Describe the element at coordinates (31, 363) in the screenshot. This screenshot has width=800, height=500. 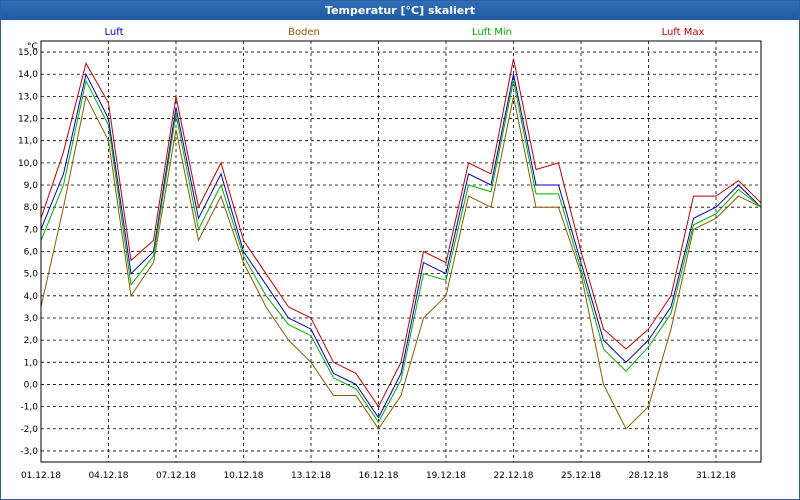
I see `y-tick-label: 1,0` at that location.